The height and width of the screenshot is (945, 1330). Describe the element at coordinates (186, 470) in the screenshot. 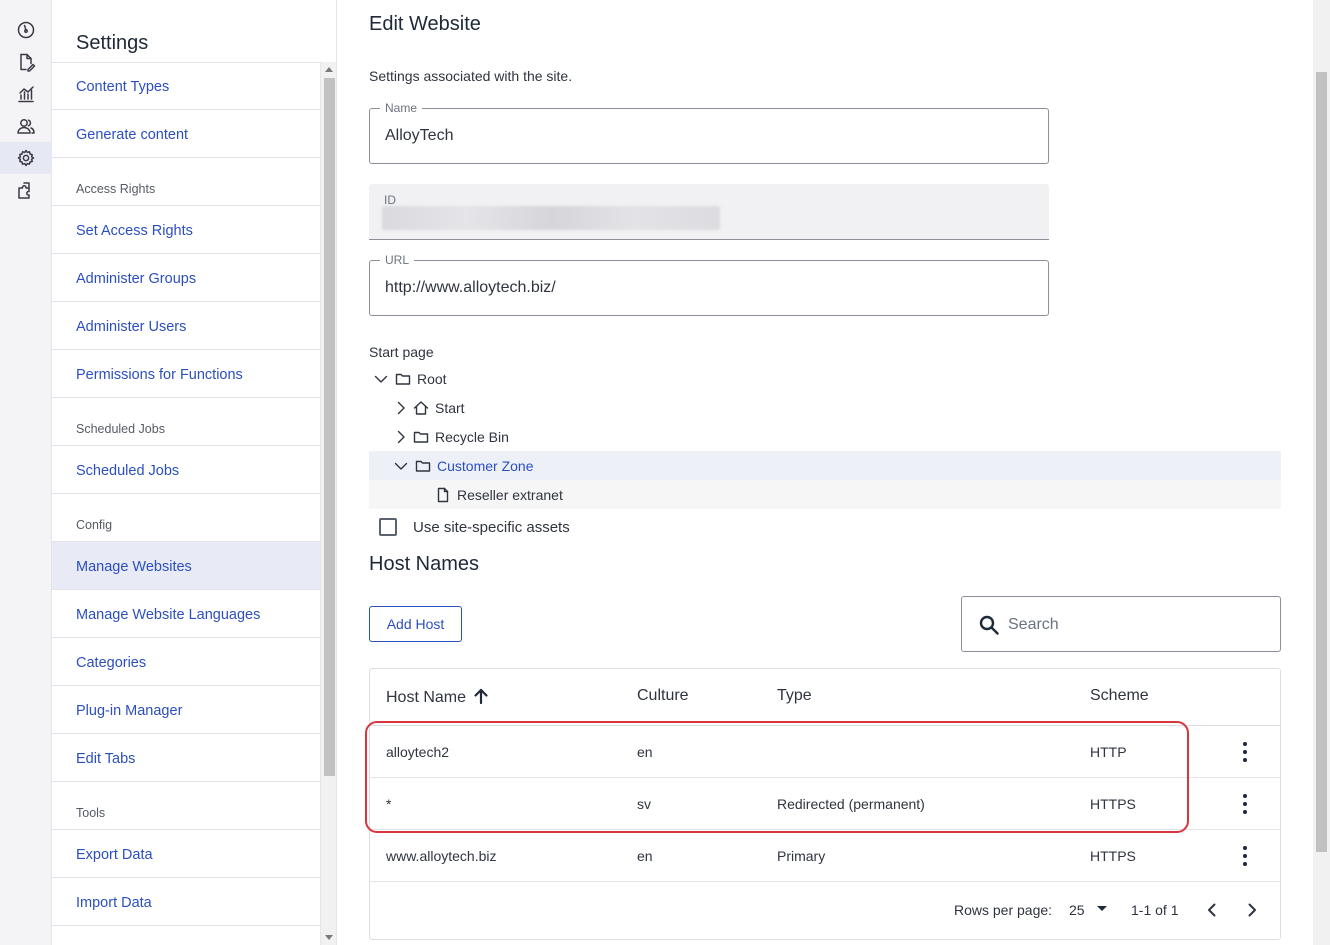

I see `nav-item-scheduled-jobs: Scheduled Jobs` at that location.